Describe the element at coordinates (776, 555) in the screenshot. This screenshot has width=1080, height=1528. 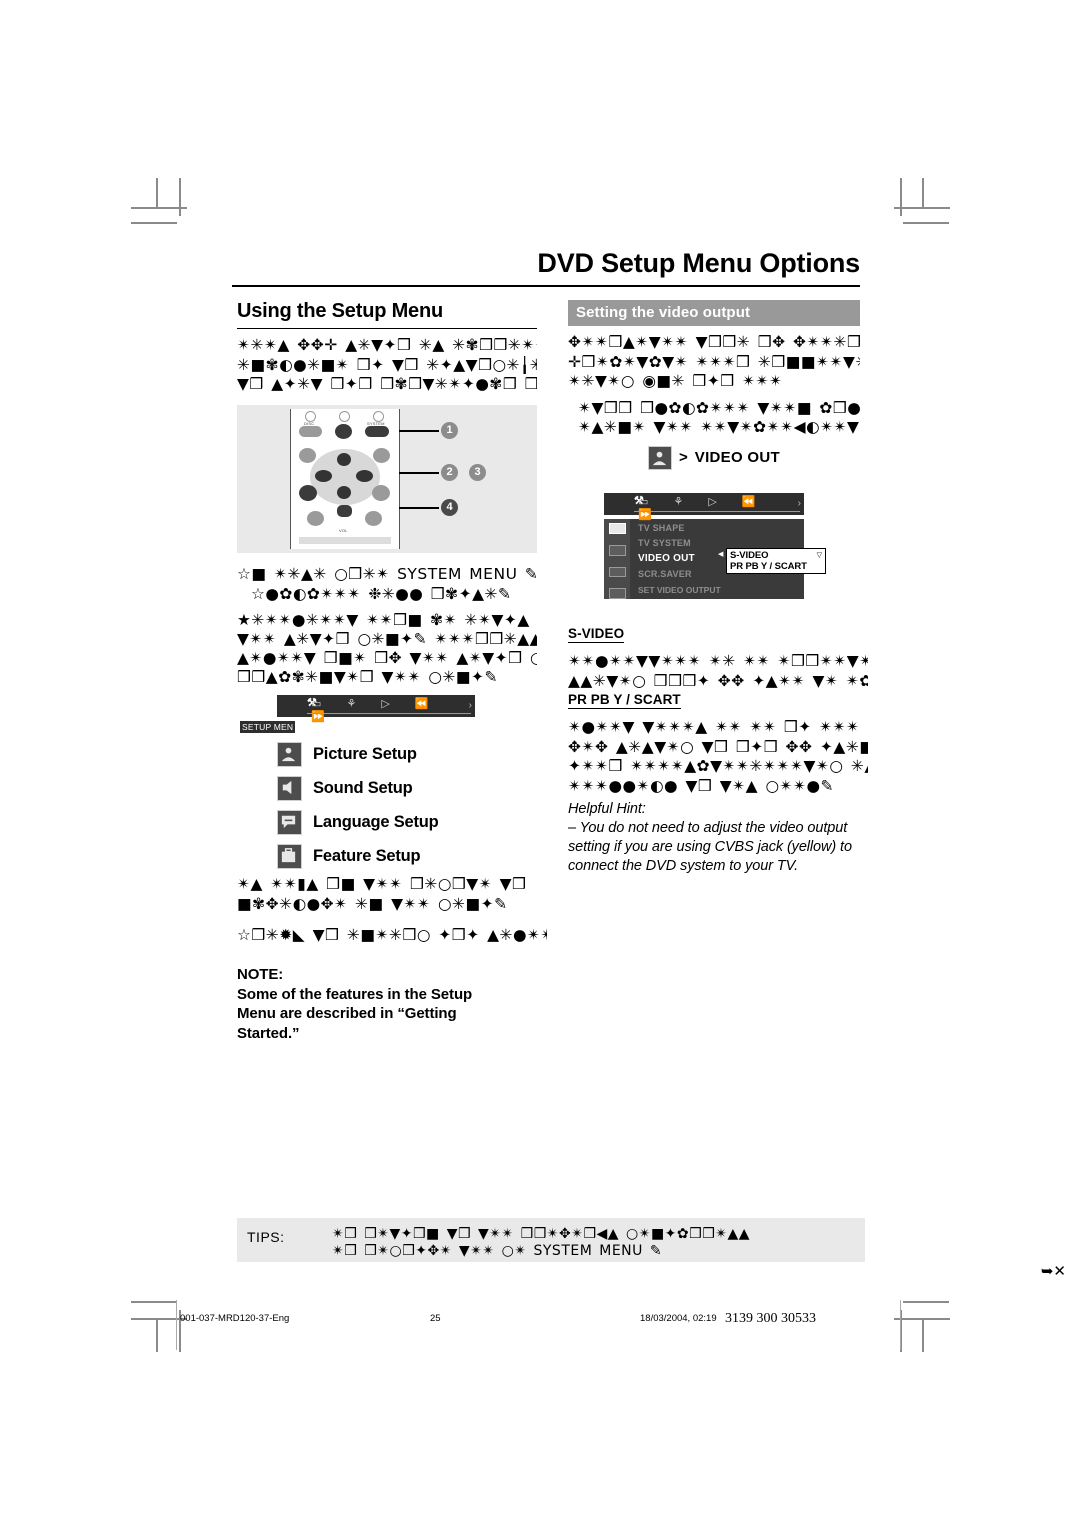
I see `option-s-video: S-VIDEO` at that location.